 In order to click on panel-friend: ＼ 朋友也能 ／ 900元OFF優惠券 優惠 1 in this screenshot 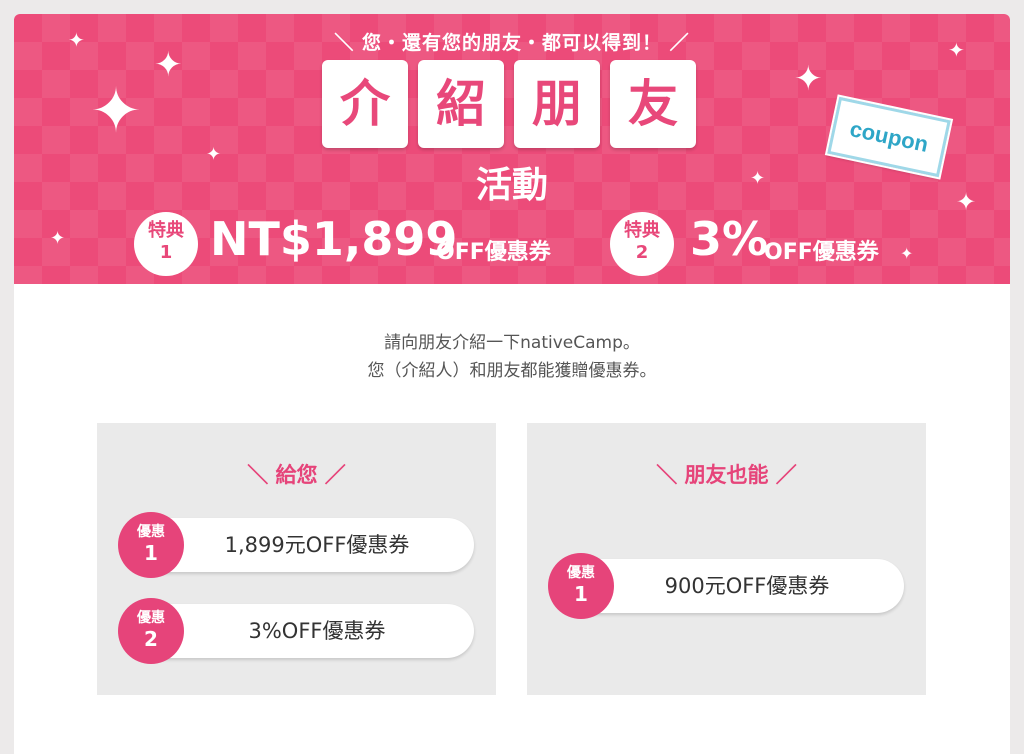, I will do `click(726, 559)`.